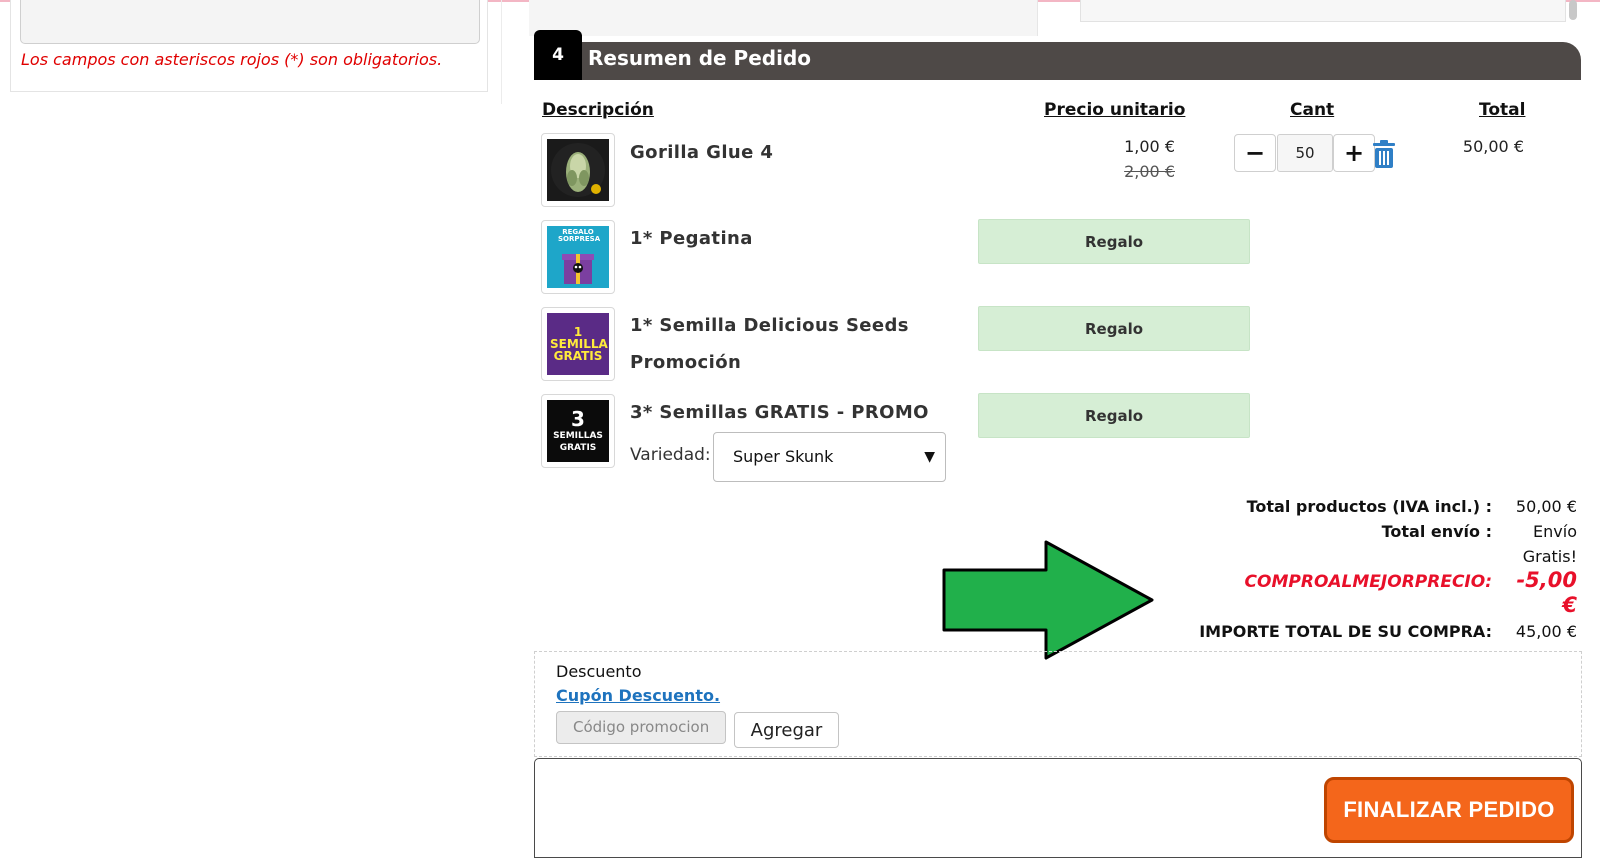  I want to click on product-thumbnail: 3 SEMILLAS GRATIS, so click(578, 431).